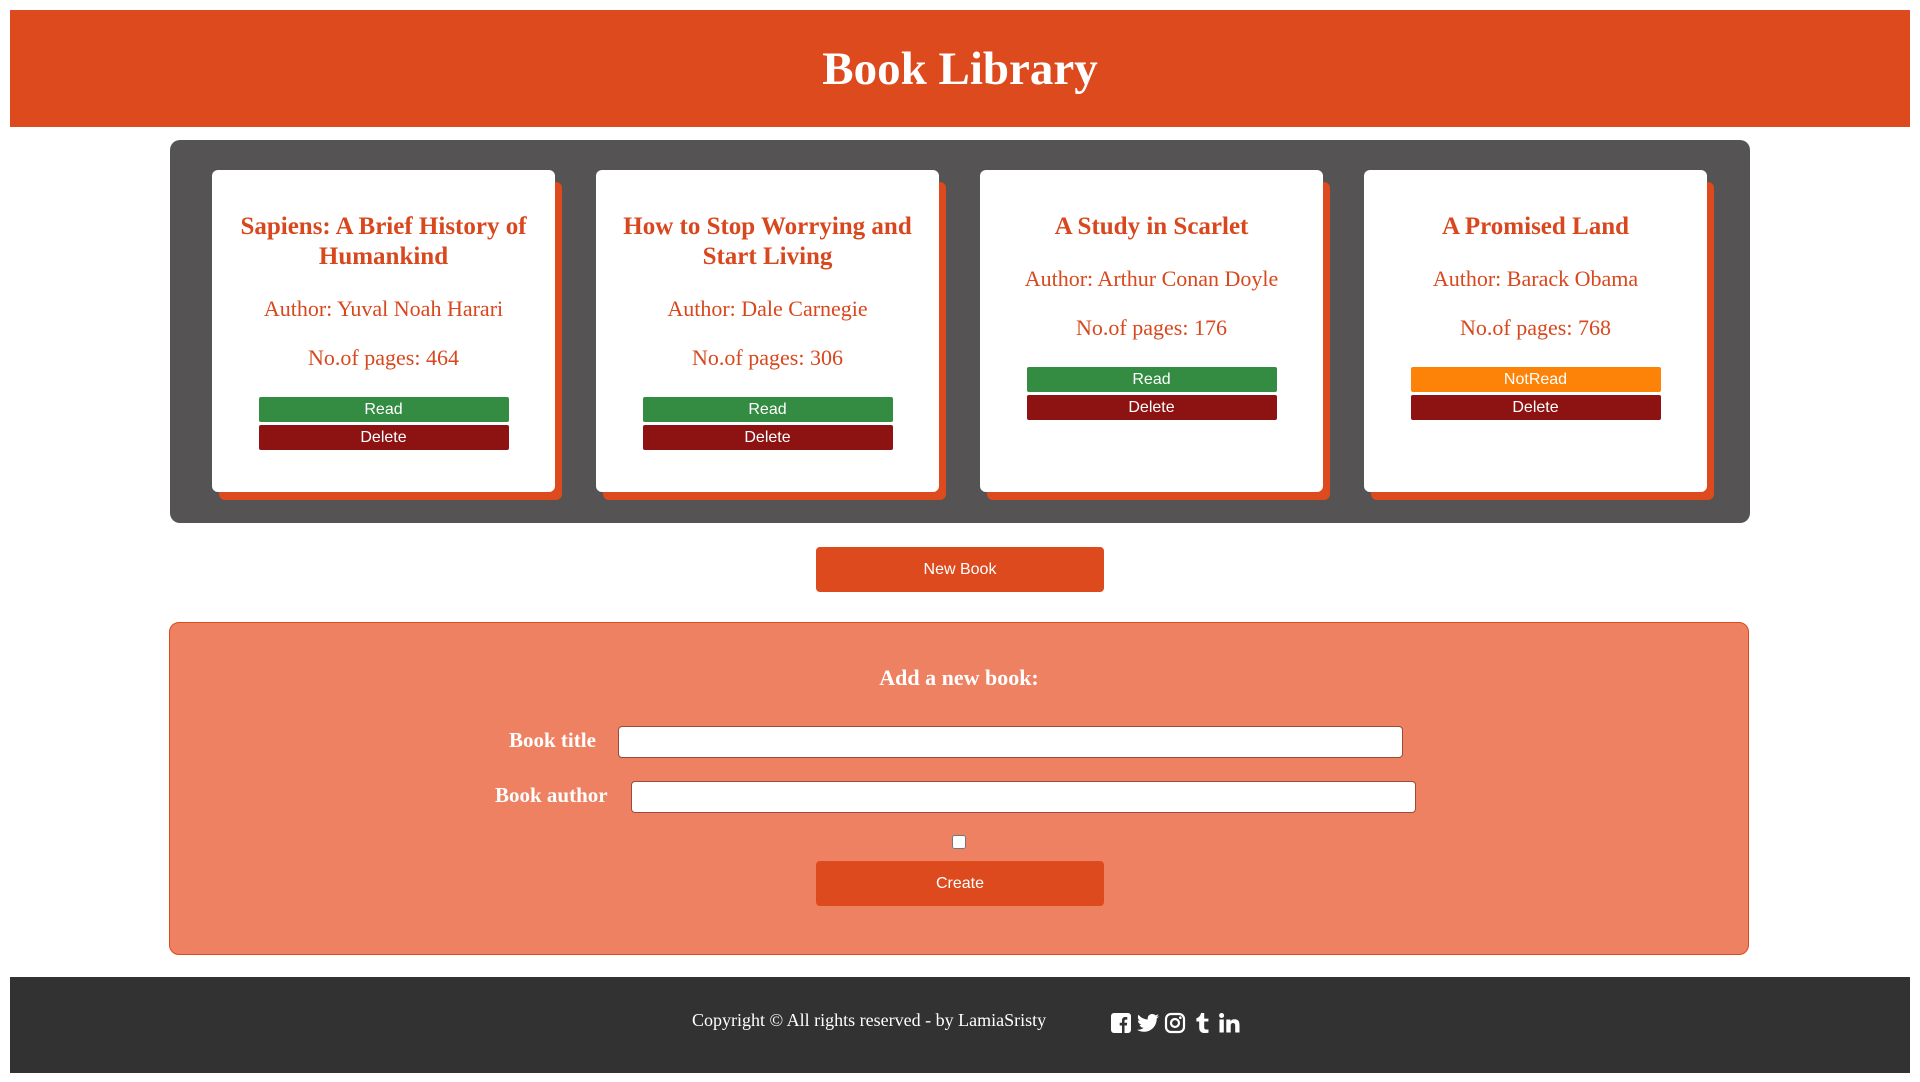  I want to click on book-author: Author: Yuval Noah Harari, so click(383, 308).